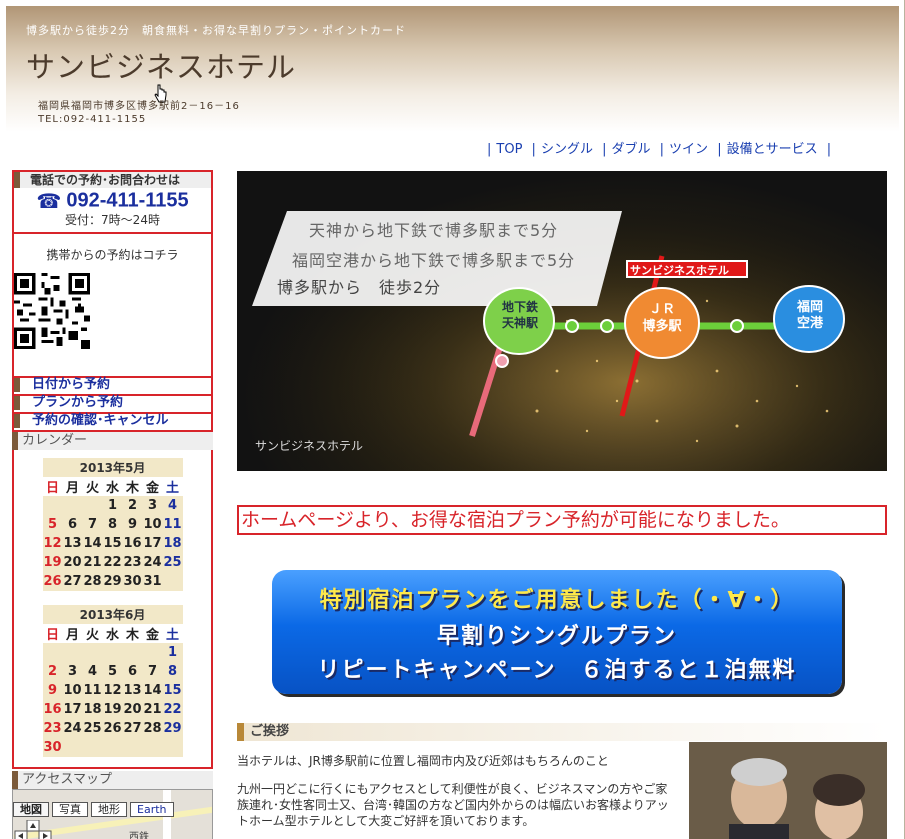  I want to click on map-tab-earth: Earth, so click(152, 809).